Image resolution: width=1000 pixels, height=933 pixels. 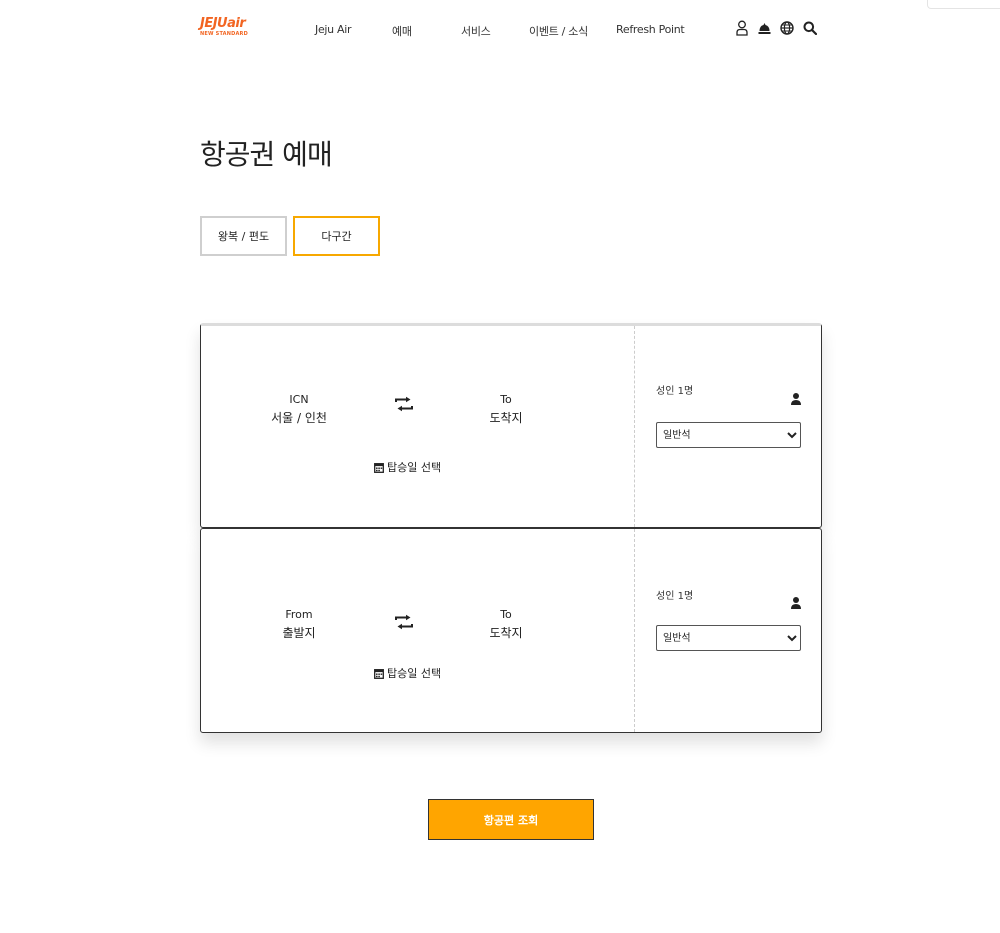 What do you see at coordinates (764, 28) in the screenshot?
I see `bell-icon` at bounding box center [764, 28].